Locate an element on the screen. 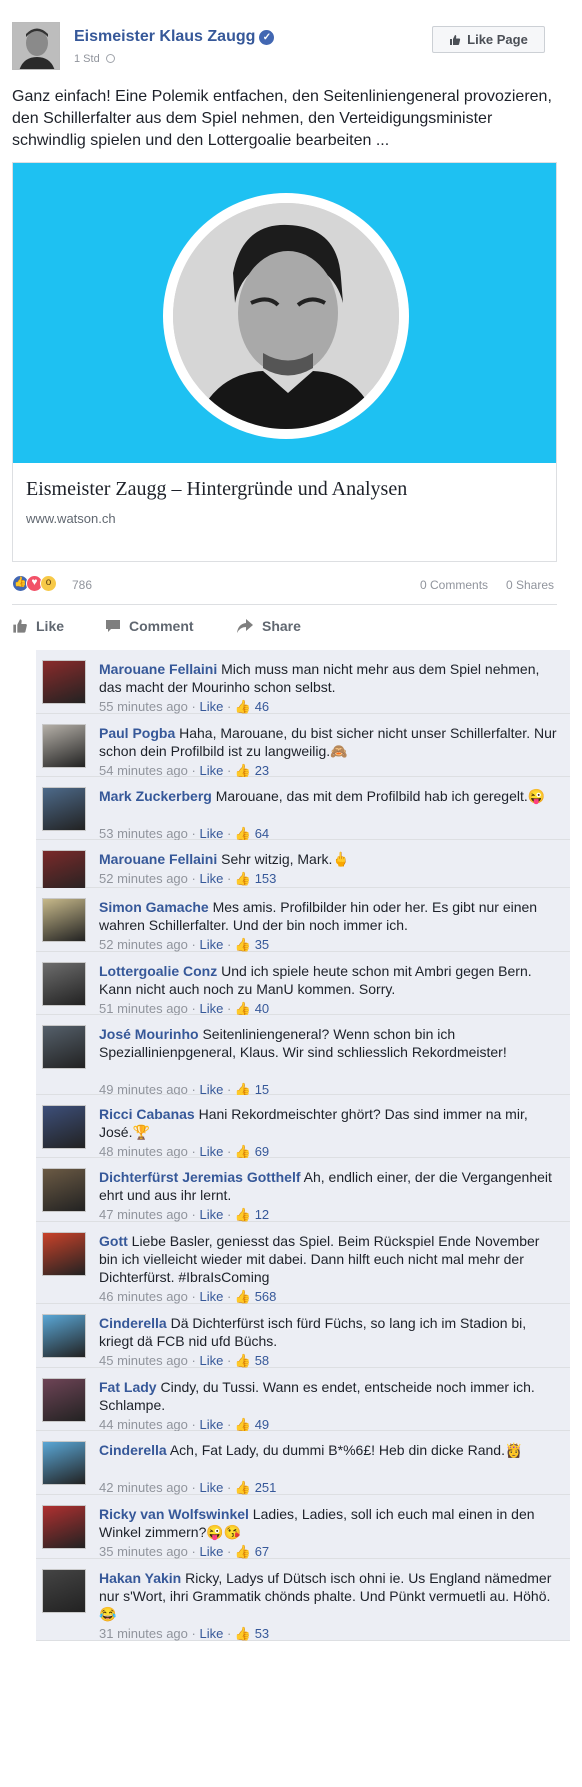  commenter-name: Simon Gamache is located at coordinates (154, 907).